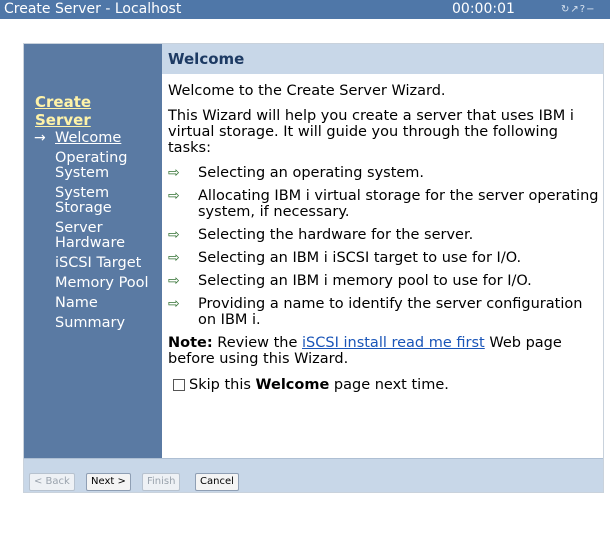  Describe the element at coordinates (393, 343) in the screenshot. I see `iscsi-readme-link: iSCSI install read me first` at that location.